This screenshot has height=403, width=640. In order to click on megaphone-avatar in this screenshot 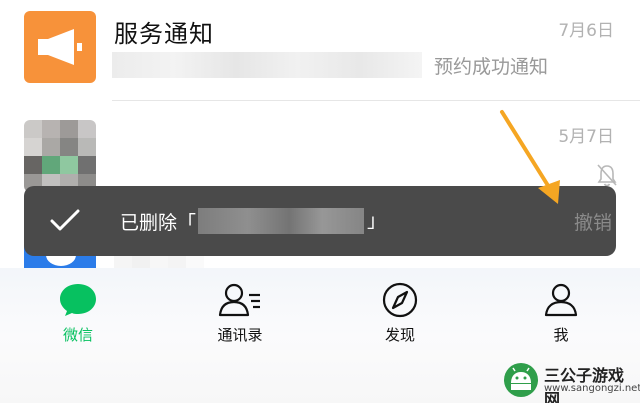, I will do `click(60, 47)`.